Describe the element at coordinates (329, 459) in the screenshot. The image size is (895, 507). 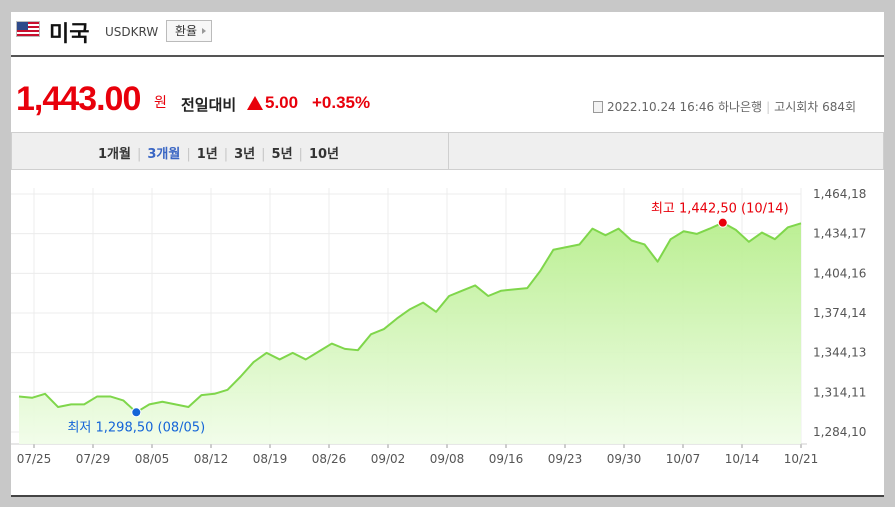
I see `x-tick-label: 08/26` at that location.